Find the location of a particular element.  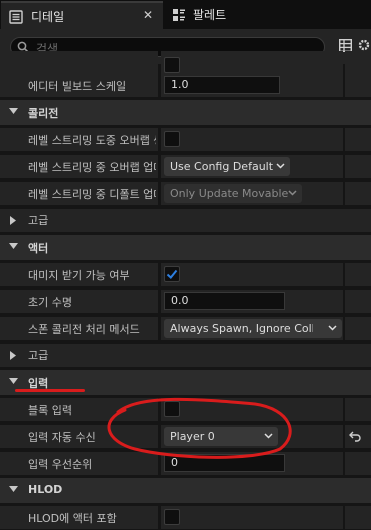

close-icon: ✕ is located at coordinates (148, 15).